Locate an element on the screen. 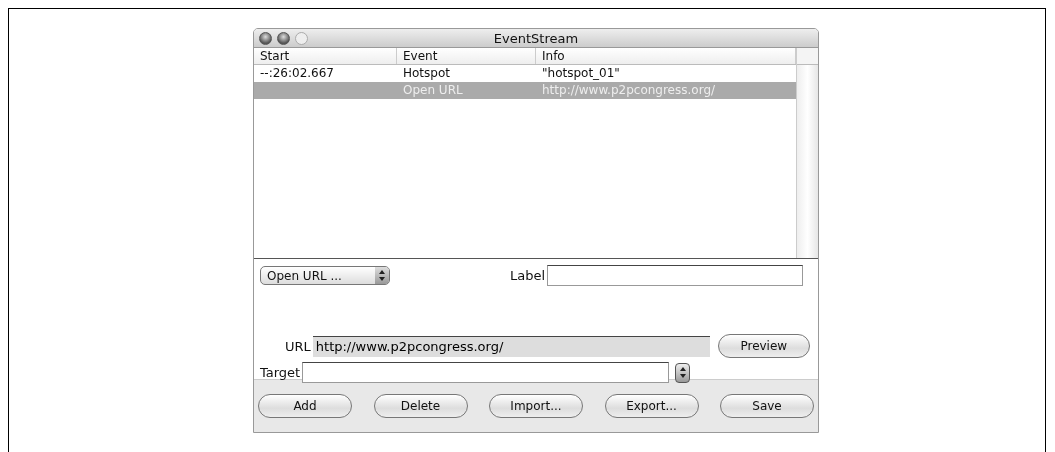 This screenshot has width=1055, height=452. action-button: Add is located at coordinates (305, 406).